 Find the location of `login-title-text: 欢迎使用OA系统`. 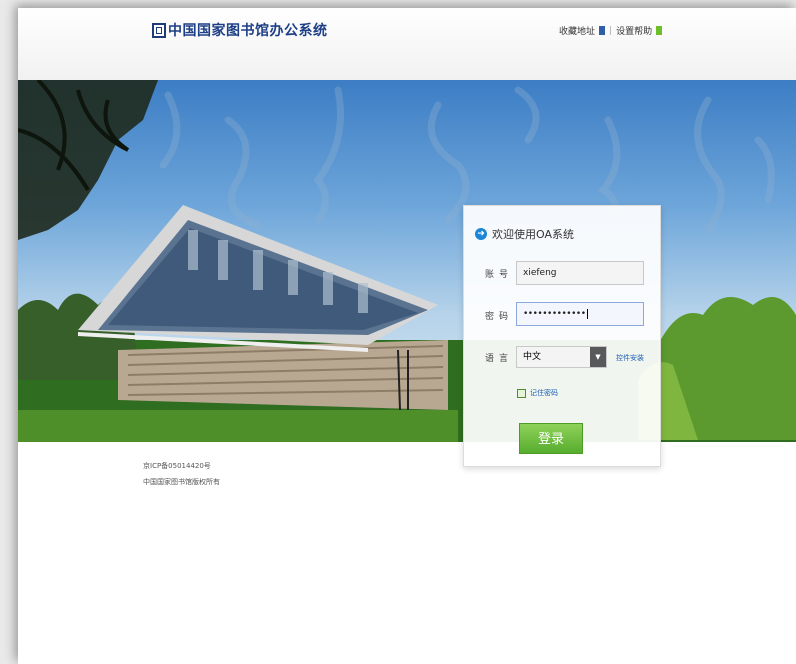

login-title-text: 欢迎使用OA系统 is located at coordinates (533, 234).